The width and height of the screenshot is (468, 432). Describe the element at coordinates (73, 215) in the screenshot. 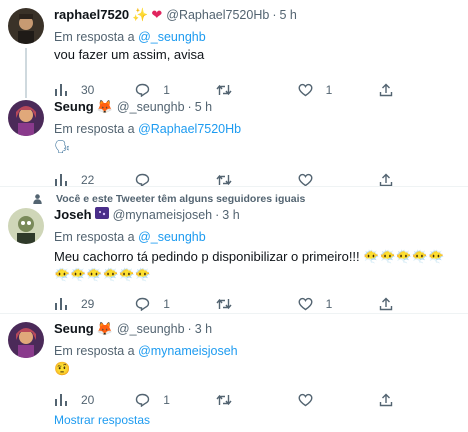

I see `display-name: Joseh` at that location.